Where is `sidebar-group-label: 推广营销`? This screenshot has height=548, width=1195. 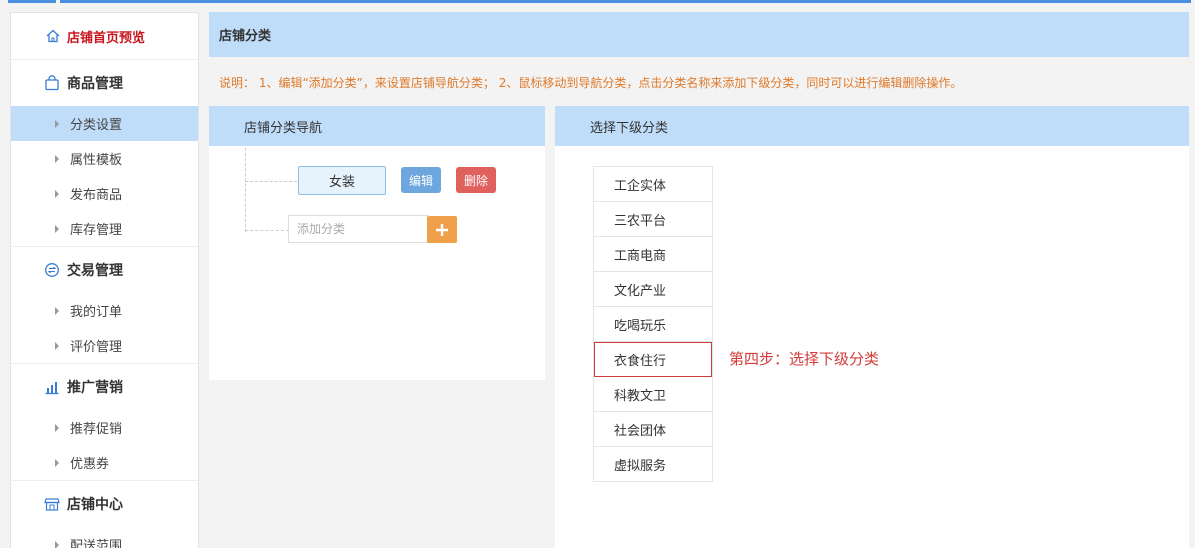 sidebar-group-label: 推广营销 is located at coordinates (95, 388).